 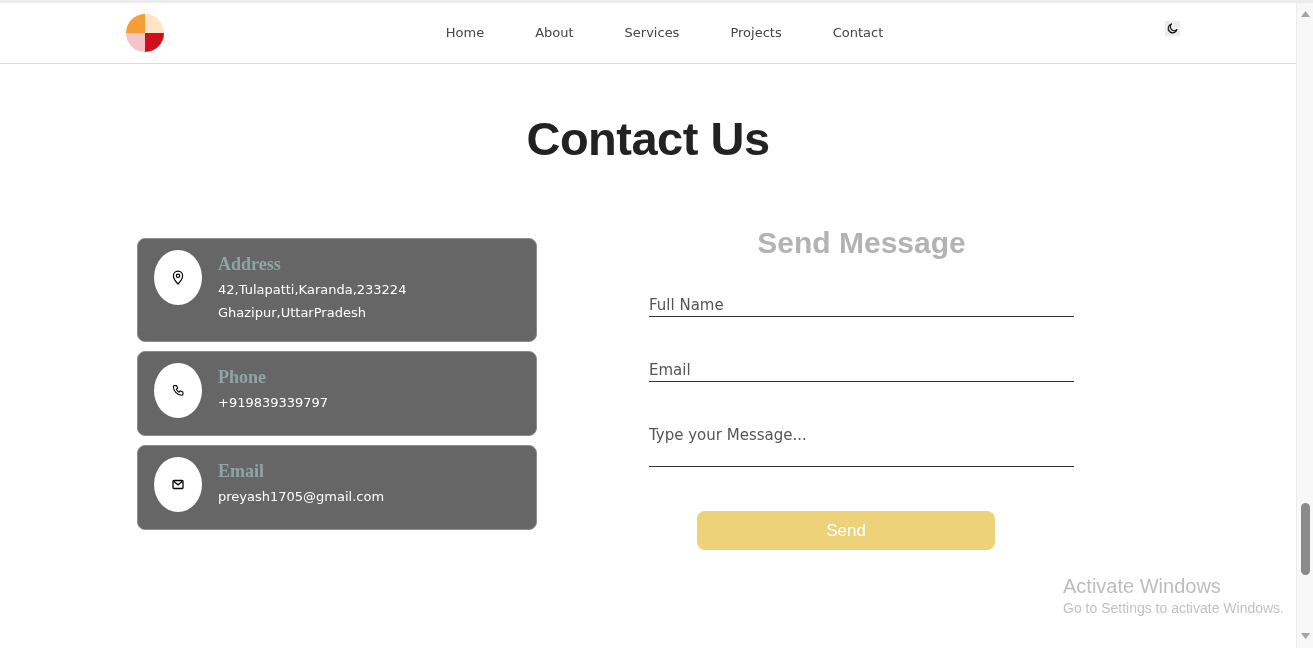 I want to click on card-heading: Phone, so click(x=242, y=377).